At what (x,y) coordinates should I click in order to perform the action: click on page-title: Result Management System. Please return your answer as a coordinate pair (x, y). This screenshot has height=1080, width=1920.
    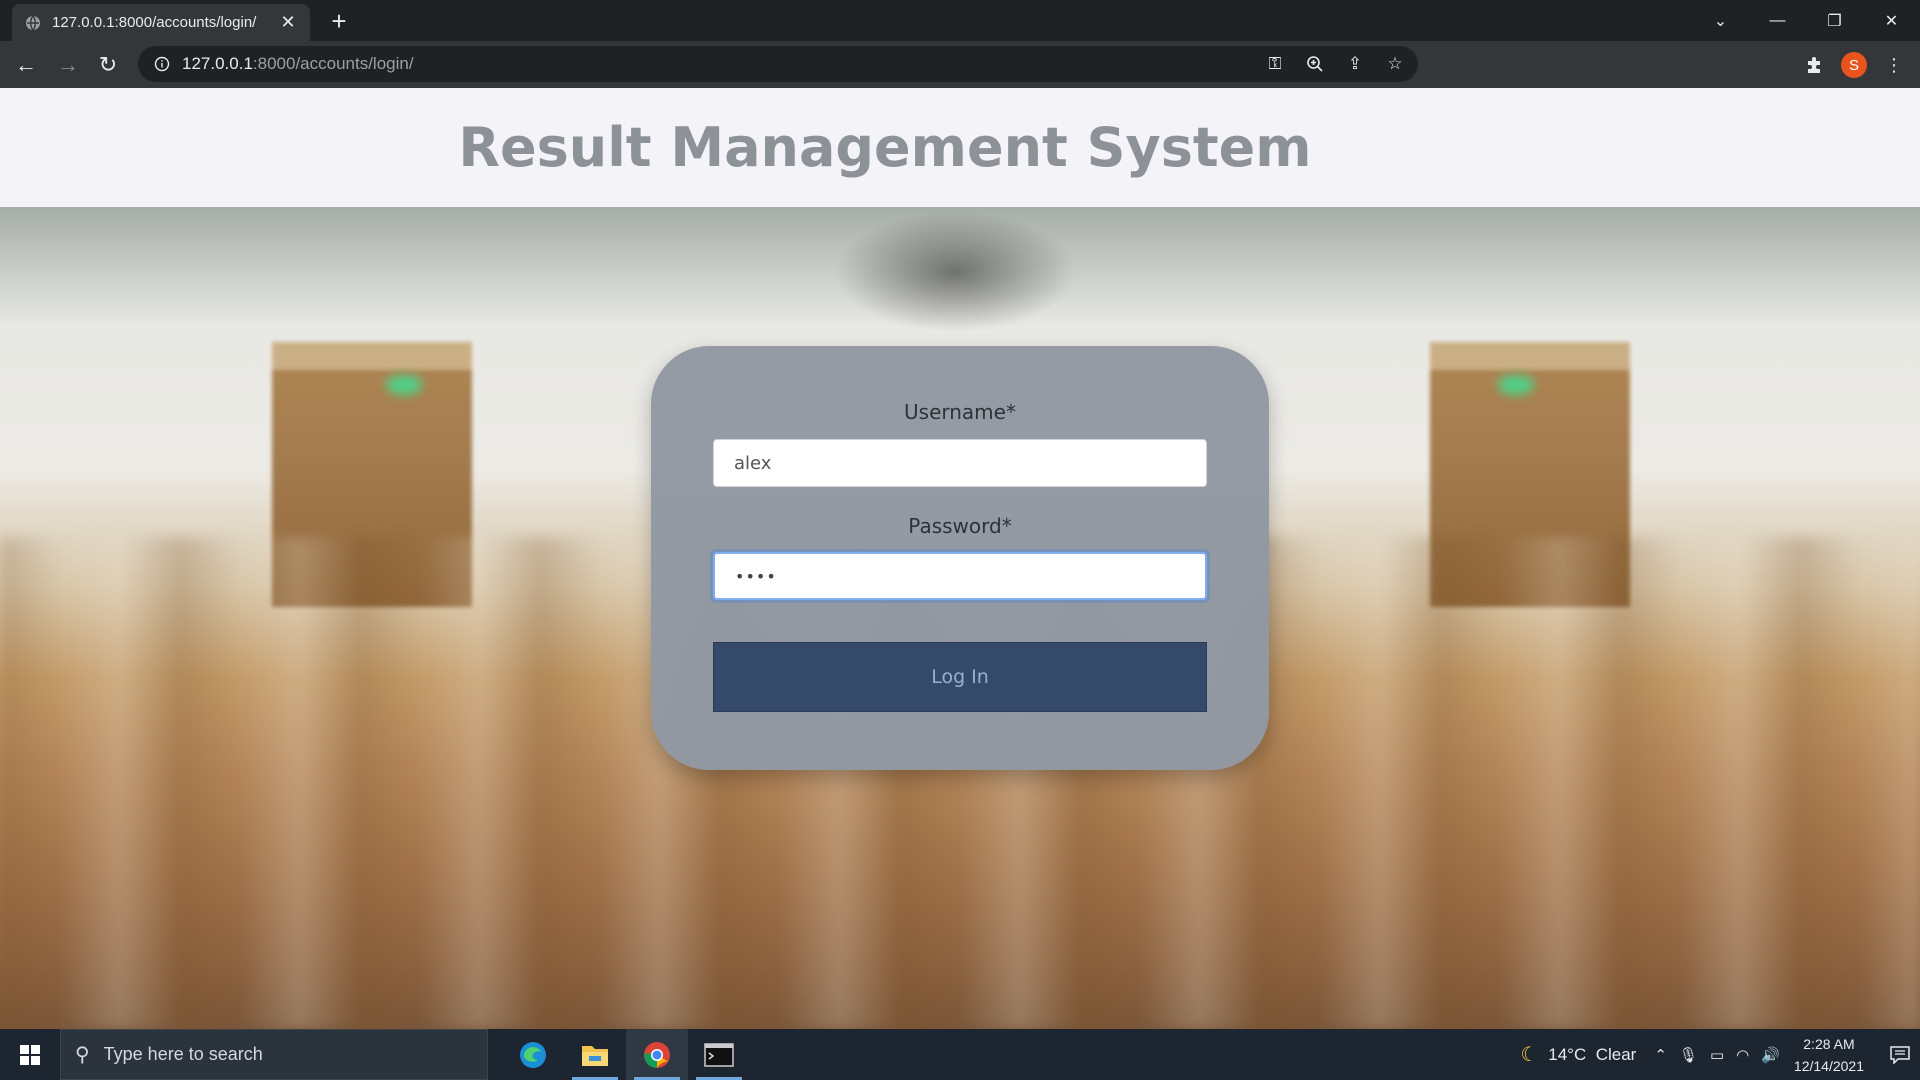
    Looking at the image, I should click on (885, 147).